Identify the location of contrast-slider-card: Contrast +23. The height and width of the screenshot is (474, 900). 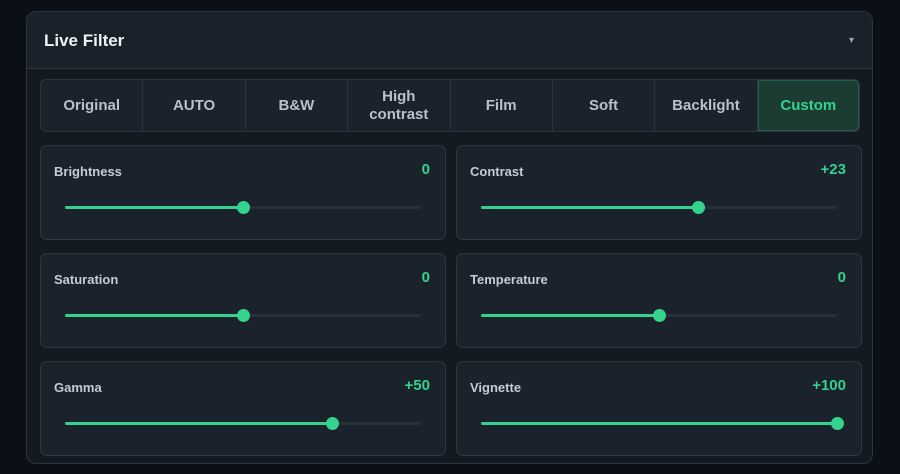
(659, 192).